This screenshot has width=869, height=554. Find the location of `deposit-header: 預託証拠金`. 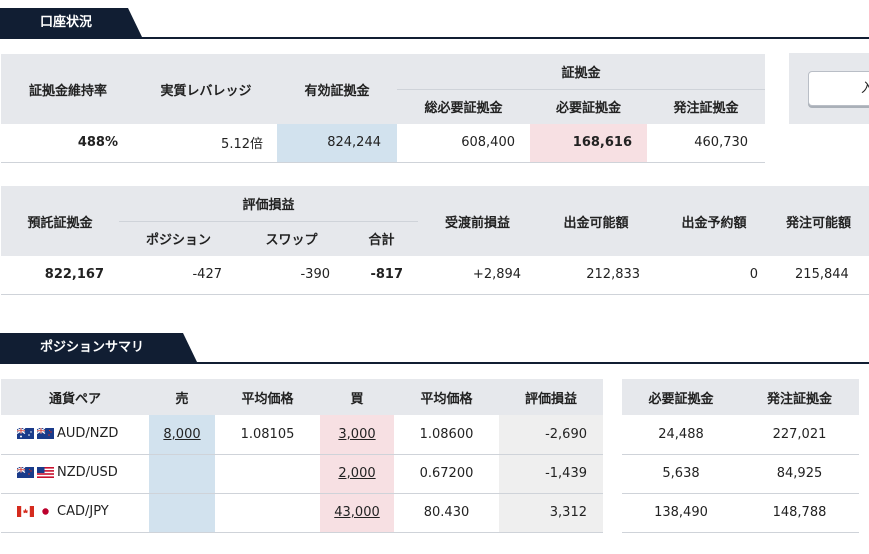

deposit-header: 預託証拠金 is located at coordinates (60, 221).